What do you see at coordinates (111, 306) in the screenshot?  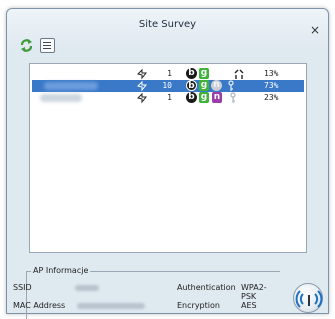 I see `mac-value-redacted` at bounding box center [111, 306].